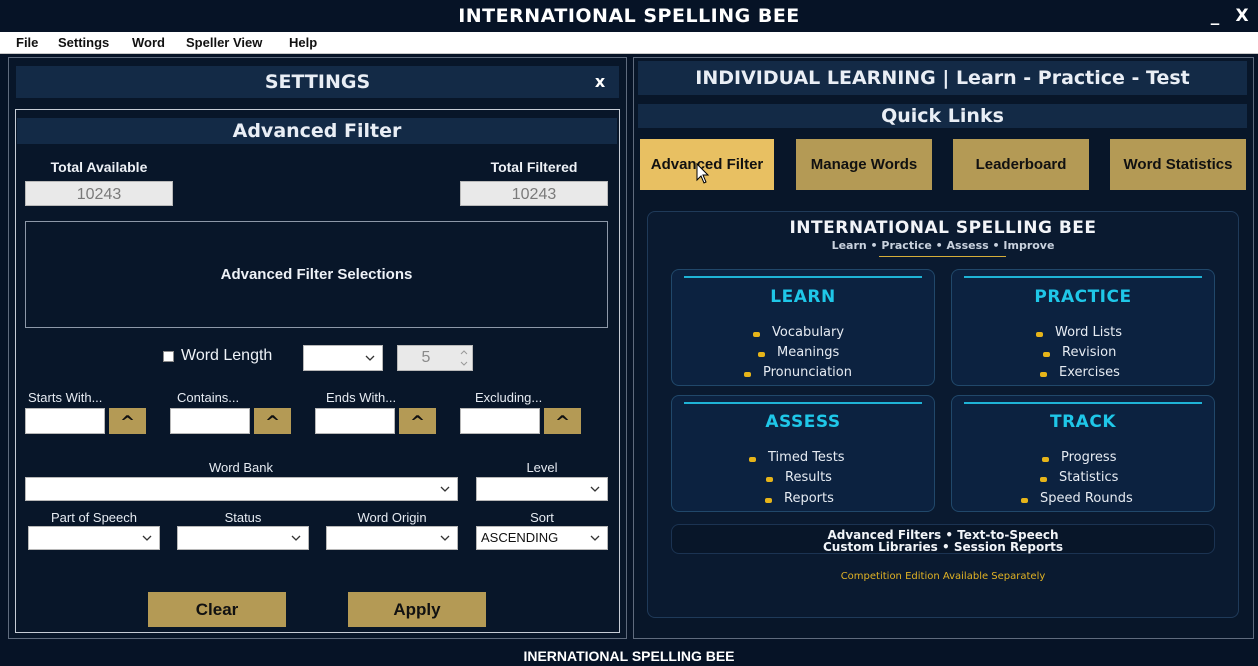  What do you see at coordinates (803, 403) in the screenshot?
I see `assess-card-bar` at bounding box center [803, 403].